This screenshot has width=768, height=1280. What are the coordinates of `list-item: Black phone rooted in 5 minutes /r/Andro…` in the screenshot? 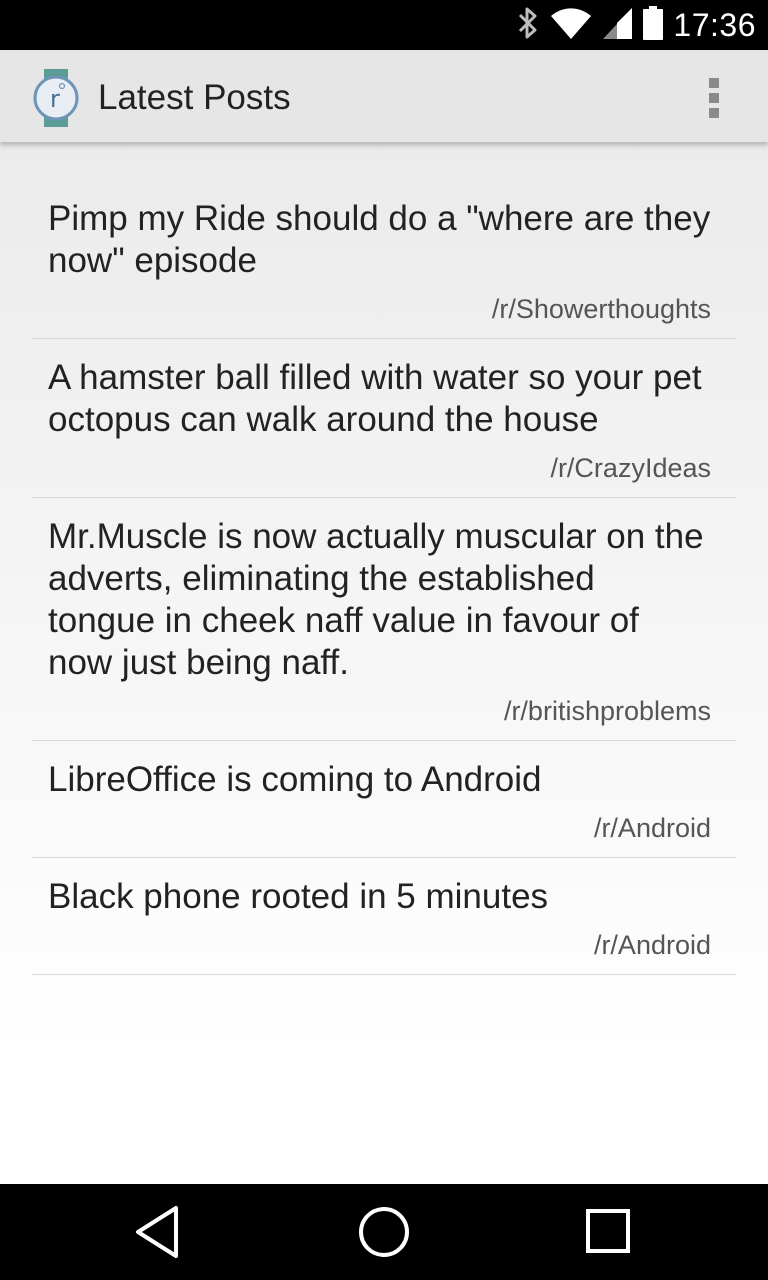 It's located at (384, 916).